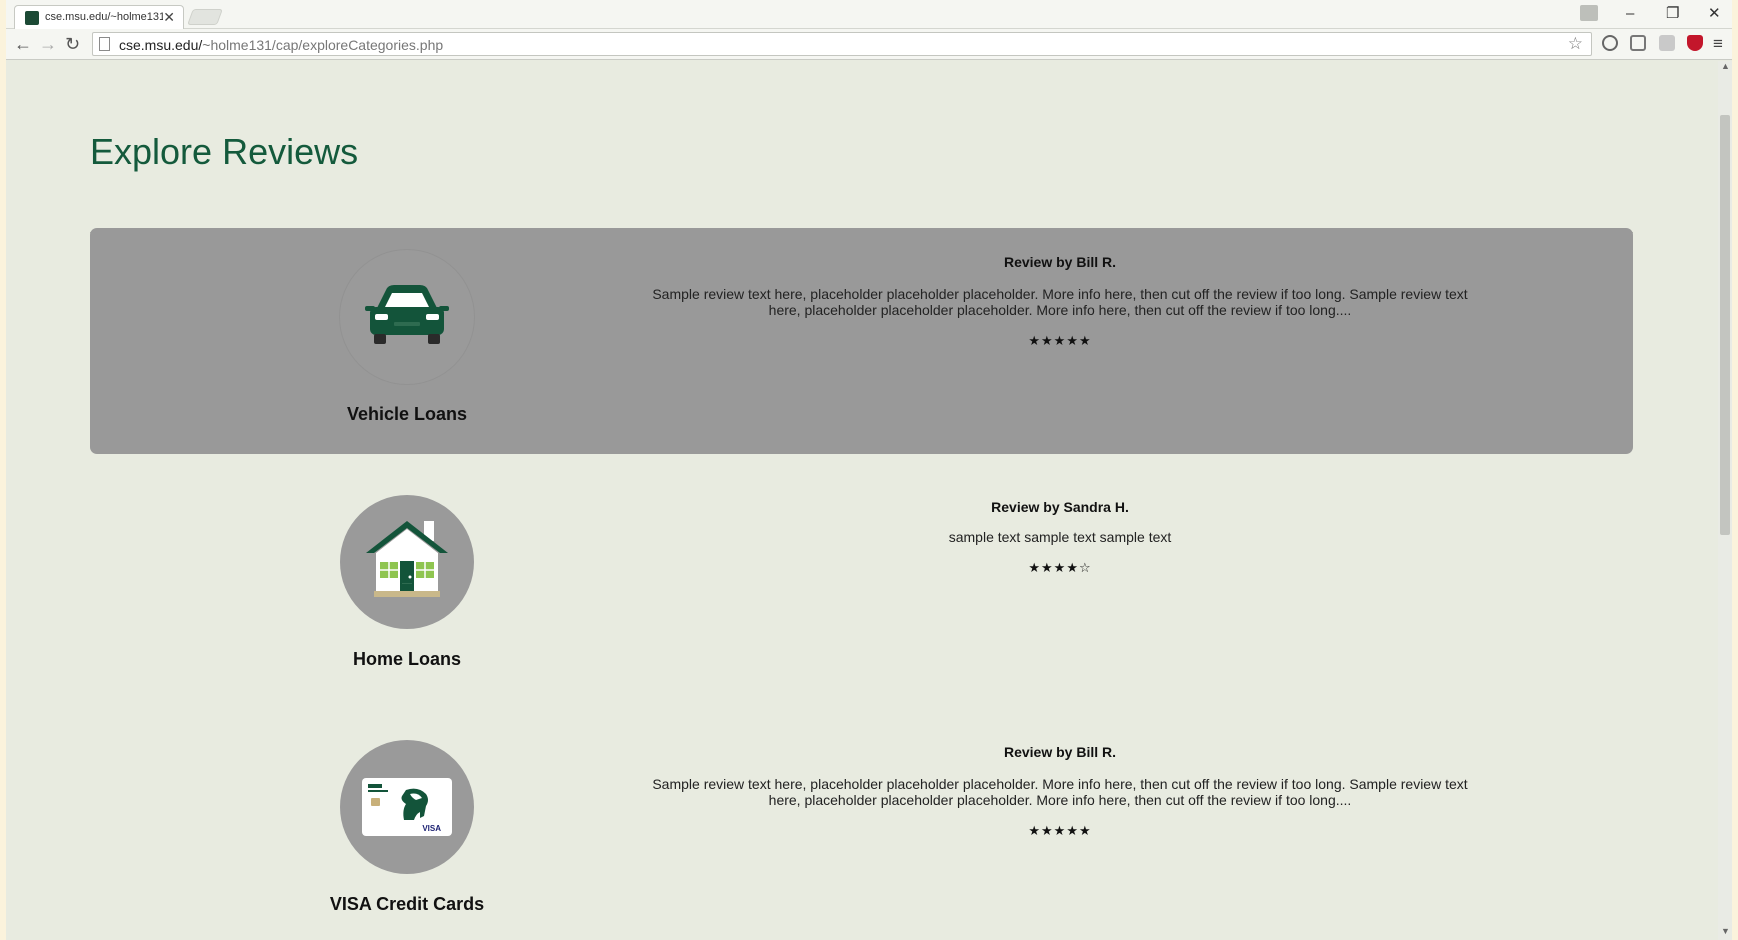  What do you see at coordinates (869, 14) in the screenshot?
I see `title-bar: cse.msu.edu/~holme131/ ✕ – ❐ ✕` at bounding box center [869, 14].